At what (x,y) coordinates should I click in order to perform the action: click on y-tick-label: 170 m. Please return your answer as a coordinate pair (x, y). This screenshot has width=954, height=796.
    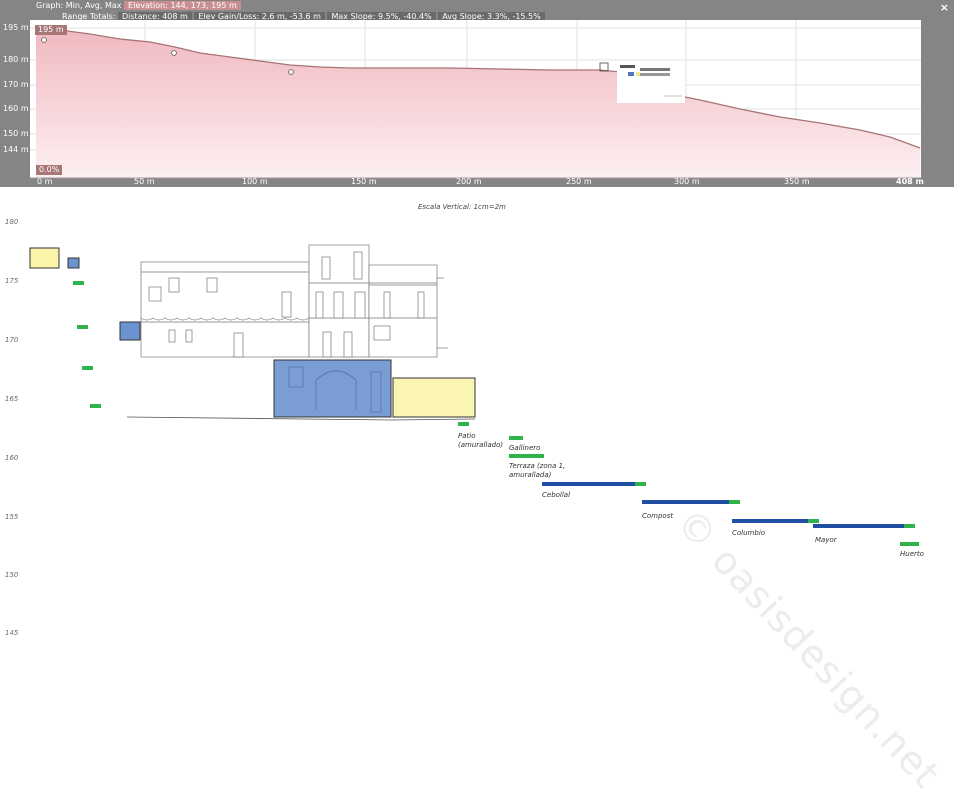
    Looking at the image, I should click on (16, 84).